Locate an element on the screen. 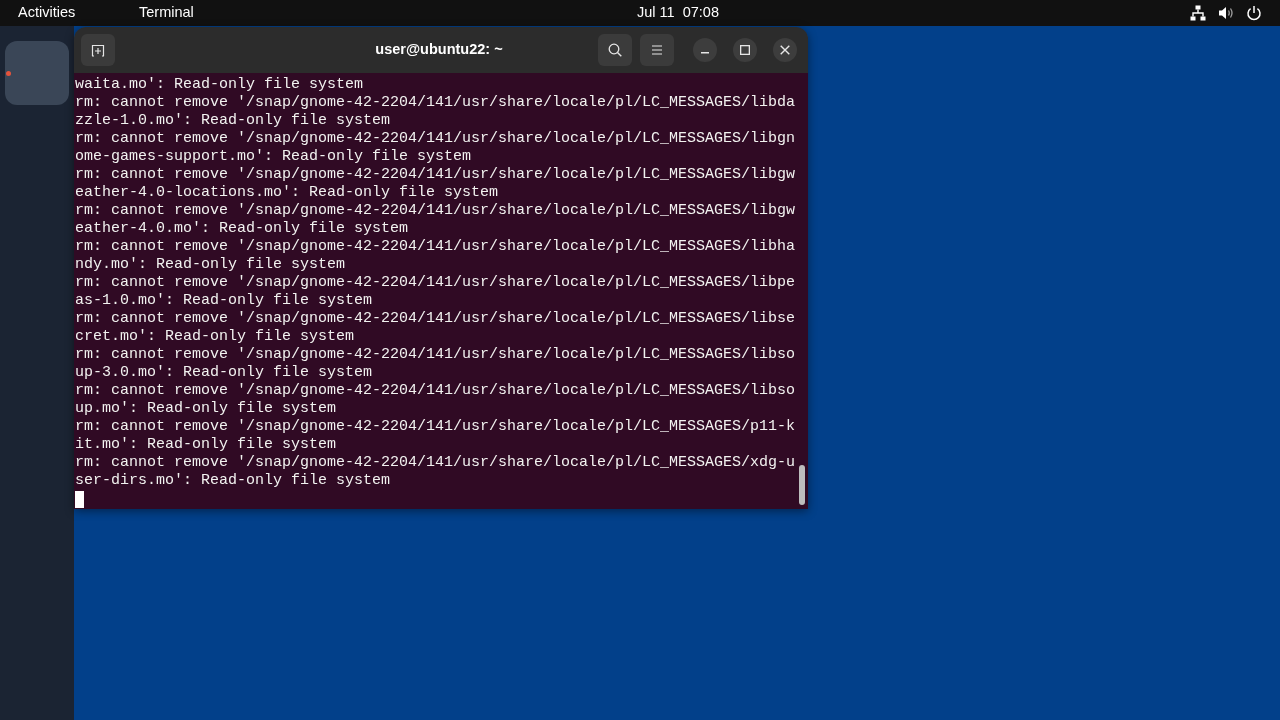  menu-icon is located at coordinates (657, 50).